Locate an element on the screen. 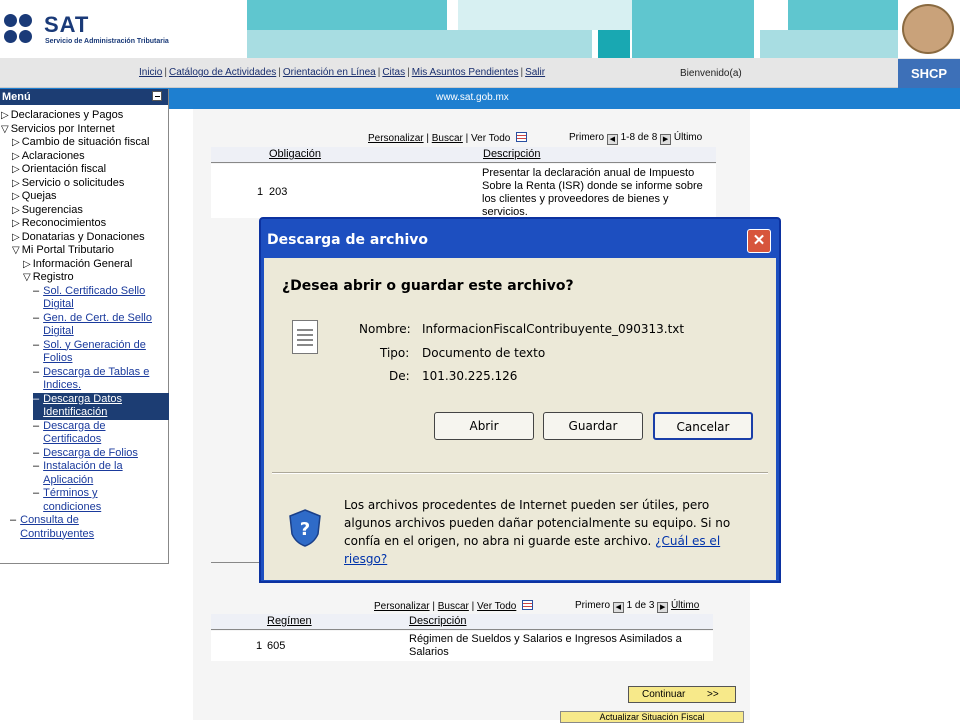 The height and width of the screenshot is (723, 960). guardar-button: Guardar is located at coordinates (593, 426).